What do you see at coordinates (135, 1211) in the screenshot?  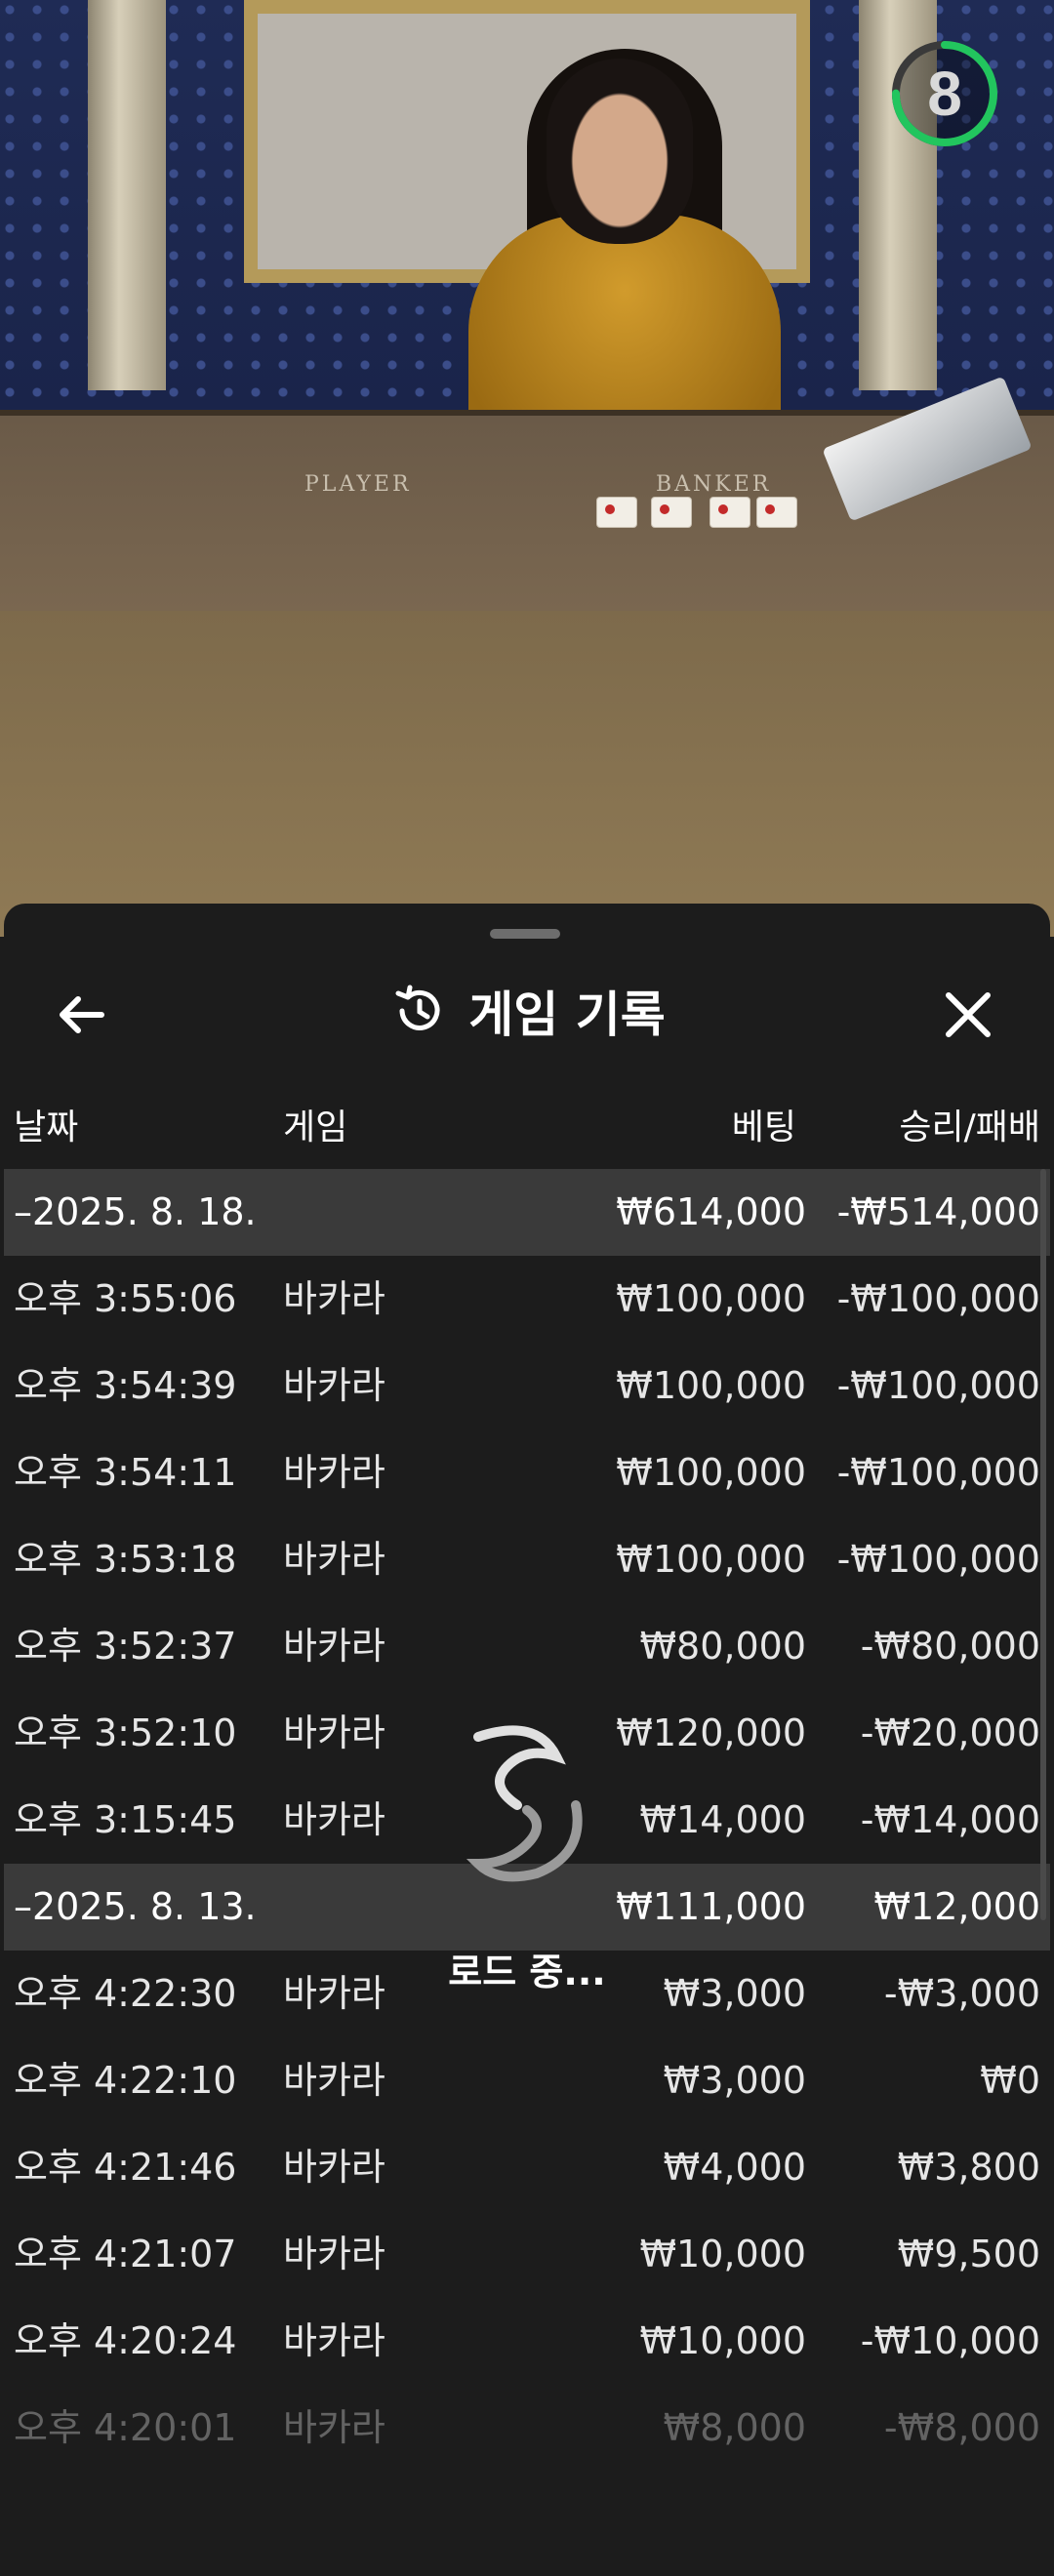 I see `row-date: –2025. 8. 18.` at bounding box center [135, 1211].